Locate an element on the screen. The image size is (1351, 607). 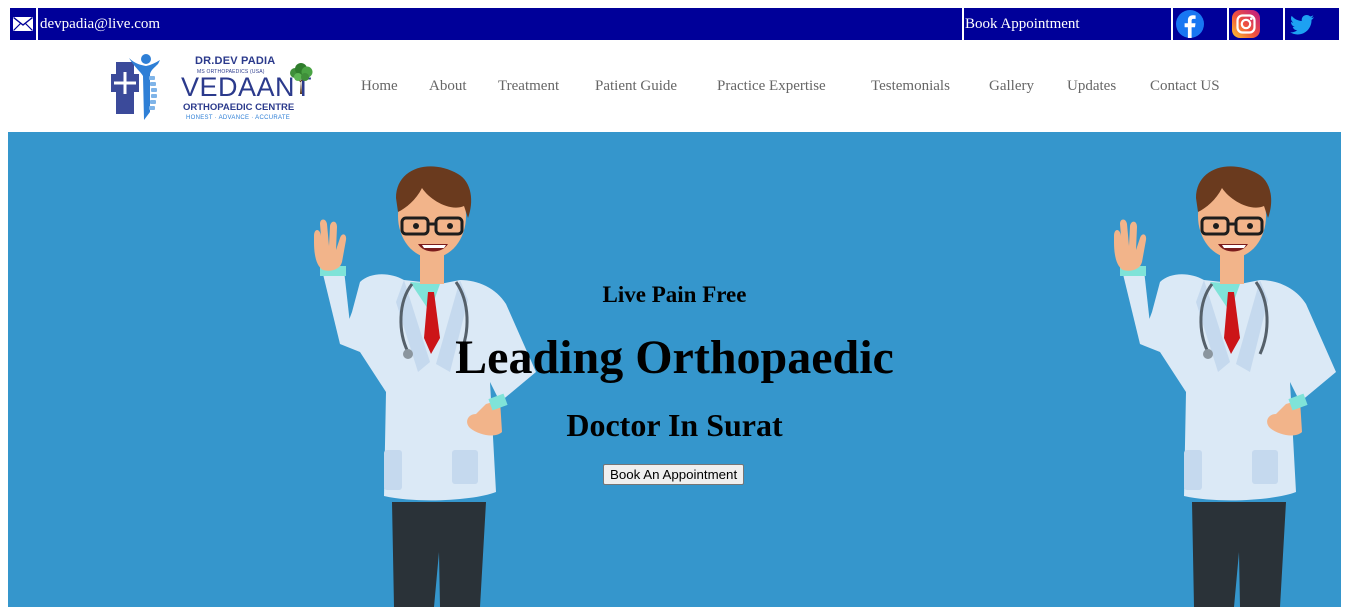
logo-doctor-name: DR.DEV PADIA is located at coordinates (235, 61).